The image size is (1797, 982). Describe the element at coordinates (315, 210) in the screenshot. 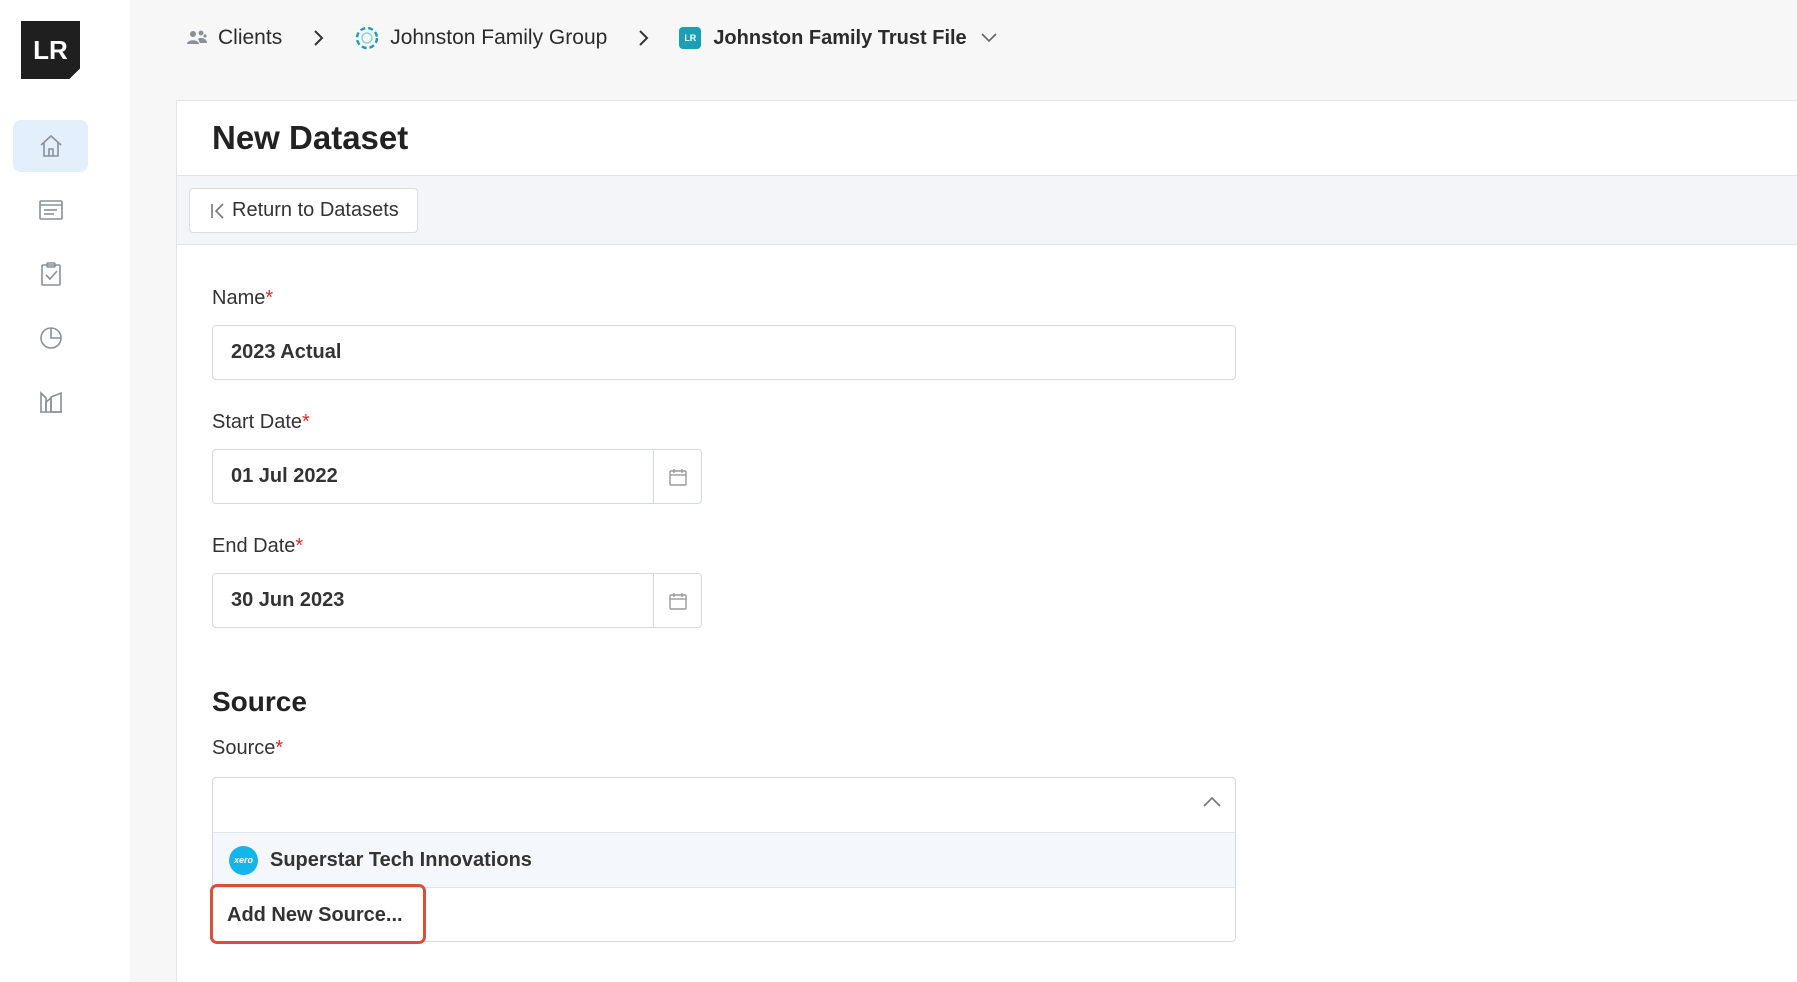

I see `return-label: Return to Datasets` at that location.